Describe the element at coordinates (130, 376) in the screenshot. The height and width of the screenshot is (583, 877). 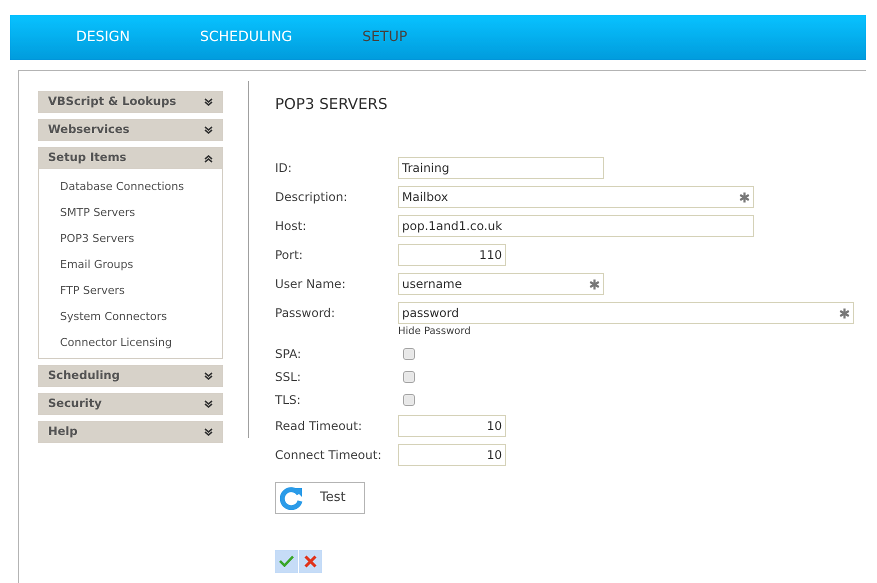
I see `sidebar-section-header: Scheduling` at that location.